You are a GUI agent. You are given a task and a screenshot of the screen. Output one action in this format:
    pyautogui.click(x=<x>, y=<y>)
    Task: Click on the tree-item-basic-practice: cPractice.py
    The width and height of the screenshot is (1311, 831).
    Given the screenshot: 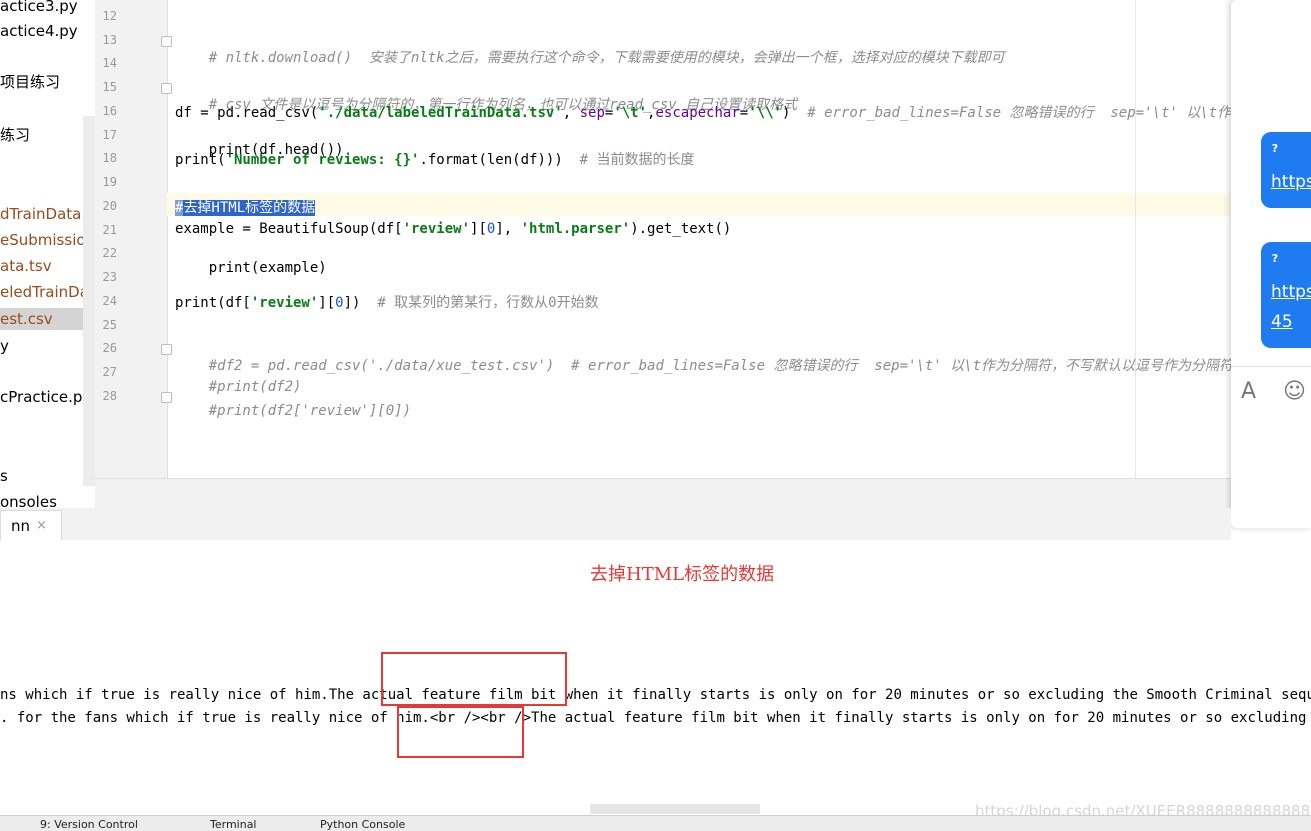 What is the action you would take?
    pyautogui.click(x=45, y=397)
    